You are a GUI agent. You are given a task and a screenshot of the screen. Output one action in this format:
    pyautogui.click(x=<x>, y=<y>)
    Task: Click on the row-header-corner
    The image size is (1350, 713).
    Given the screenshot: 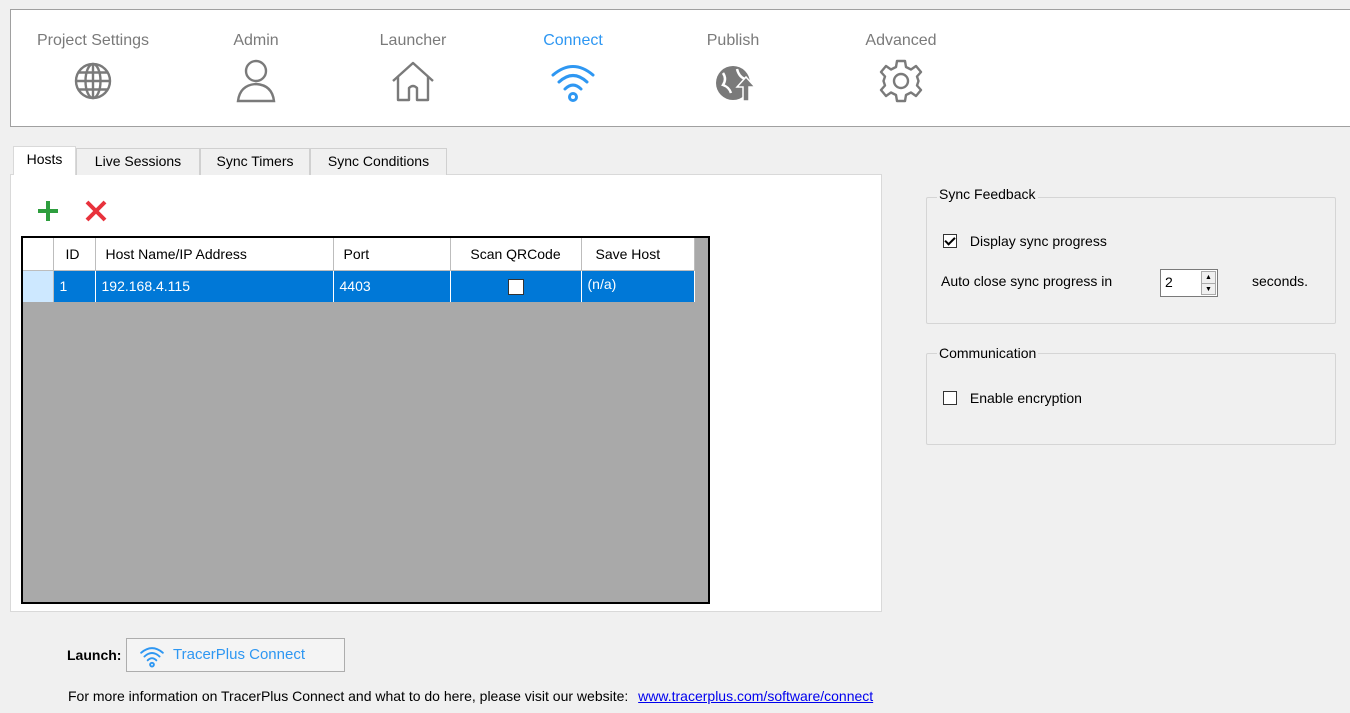 What is the action you would take?
    pyautogui.click(x=38, y=254)
    